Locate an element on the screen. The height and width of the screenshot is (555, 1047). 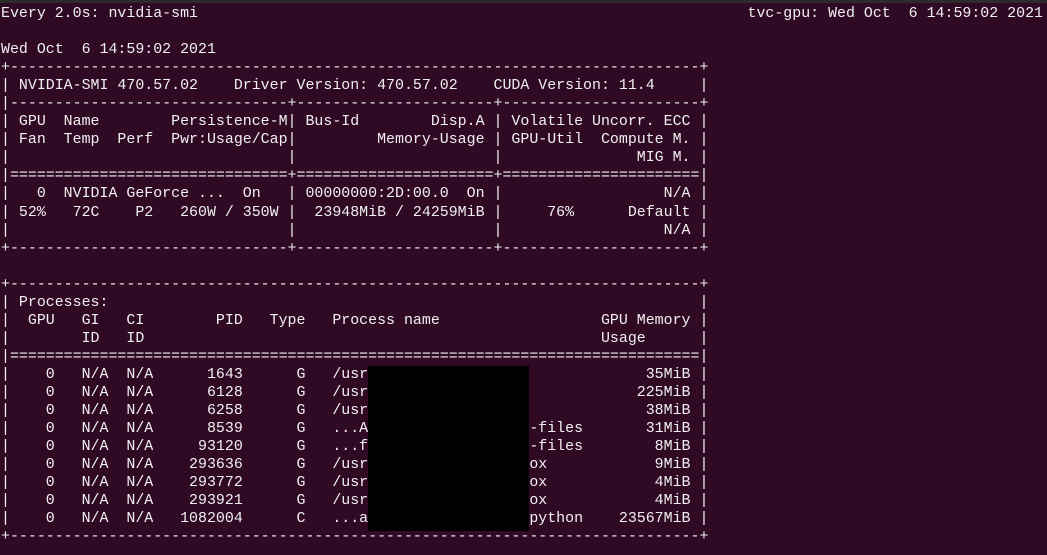
watch-header: Every 2.0s: nvidia-smi is located at coordinates (100, 14).